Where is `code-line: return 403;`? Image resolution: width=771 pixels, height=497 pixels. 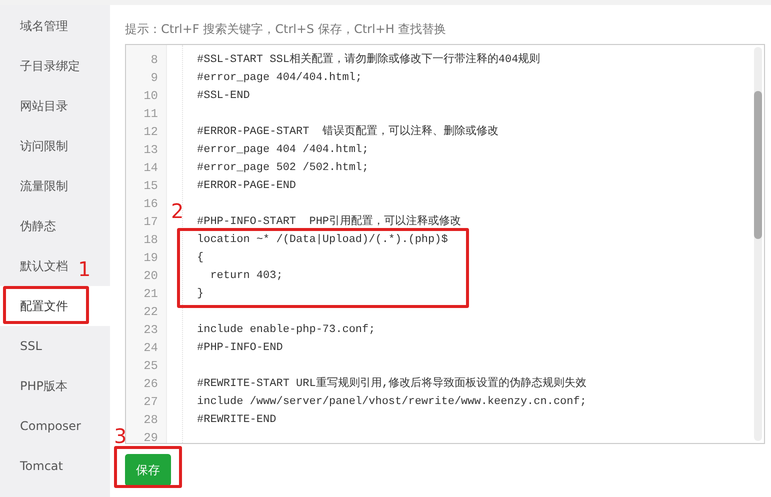
code-line: return 403; is located at coordinates (246, 276).